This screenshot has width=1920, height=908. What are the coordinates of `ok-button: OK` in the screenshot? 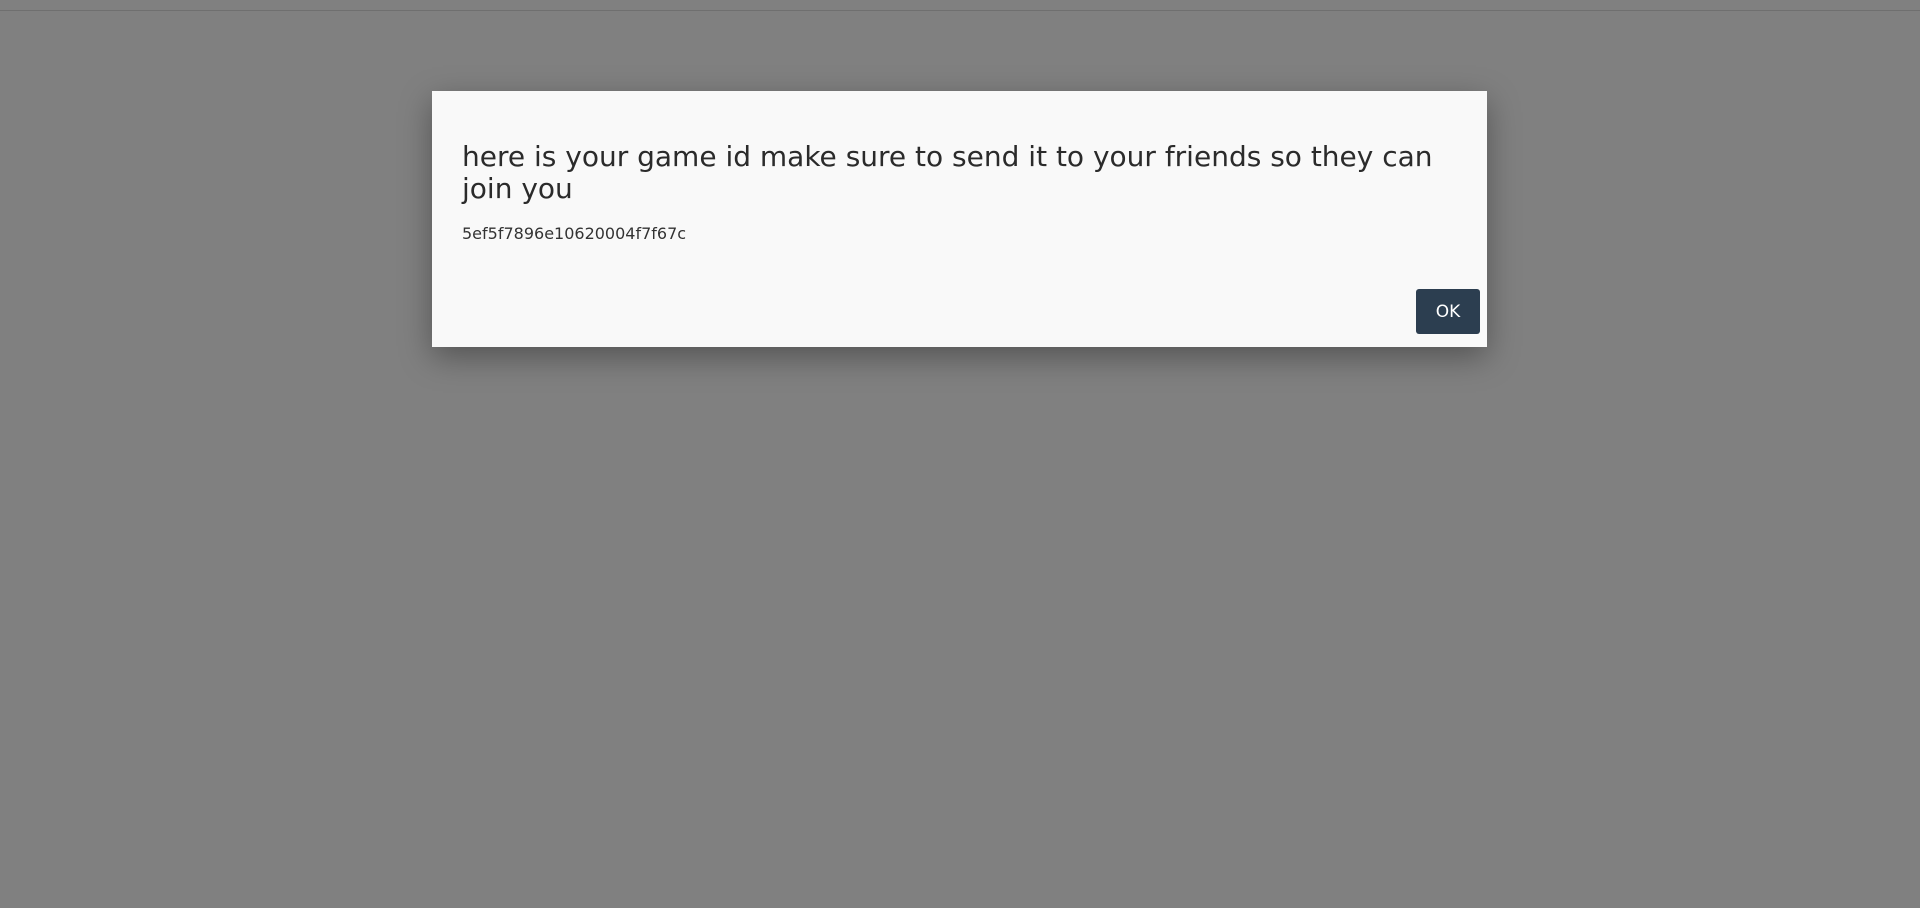 It's located at (1448, 311).